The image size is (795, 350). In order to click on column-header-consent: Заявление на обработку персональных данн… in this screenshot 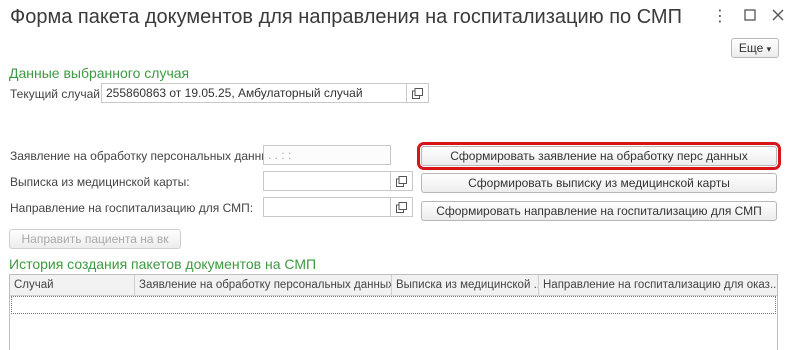, I will do `click(263, 285)`.